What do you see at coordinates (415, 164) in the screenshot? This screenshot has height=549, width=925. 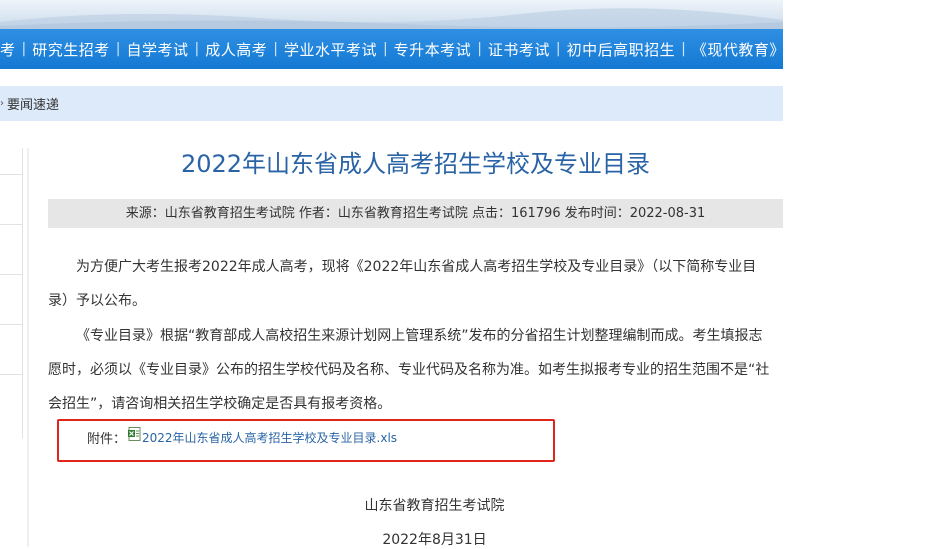 I see `article-title: 2022年山东省成人高考招生学校及专业目录` at bounding box center [415, 164].